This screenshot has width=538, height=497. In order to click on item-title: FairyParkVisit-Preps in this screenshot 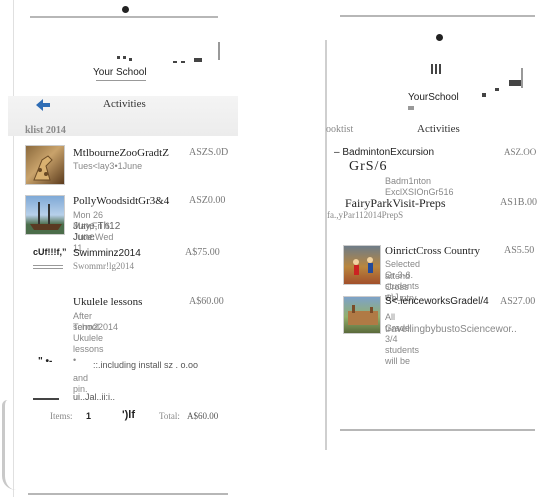, I will do `click(395, 203)`.